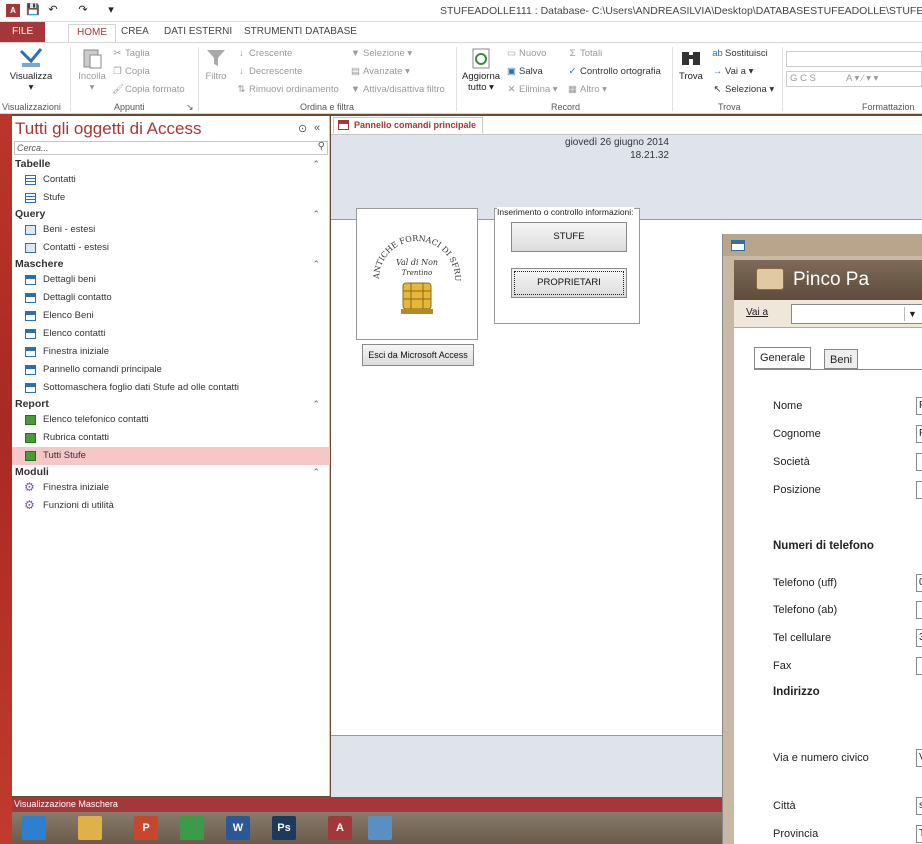 Image resolution: width=922 pixels, height=844 pixels. Describe the element at coordinates (92, 33) in the screenshot. I see `tab-home: HOME` at that location.